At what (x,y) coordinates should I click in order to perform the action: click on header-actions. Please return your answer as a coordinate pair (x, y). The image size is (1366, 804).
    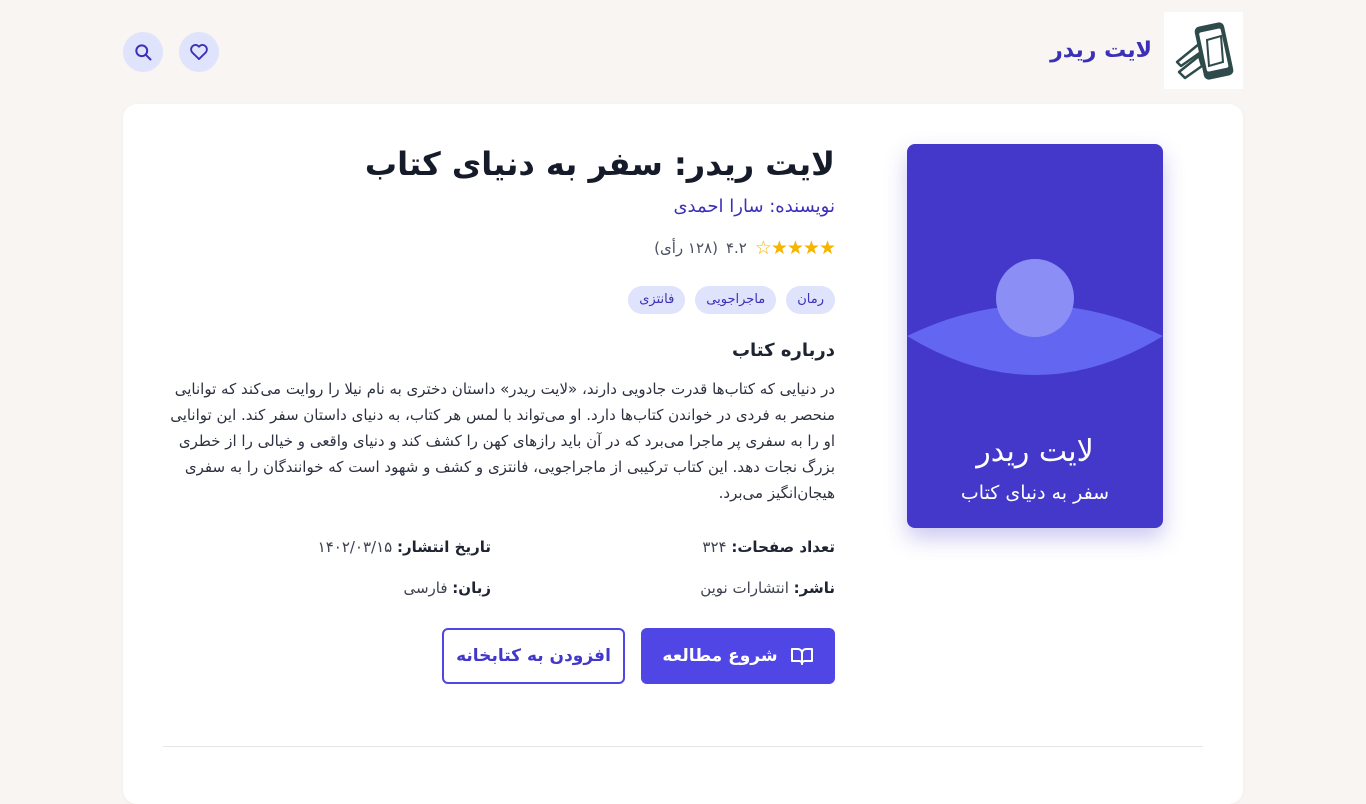
    Looking at the image, I should click on (171, 52).